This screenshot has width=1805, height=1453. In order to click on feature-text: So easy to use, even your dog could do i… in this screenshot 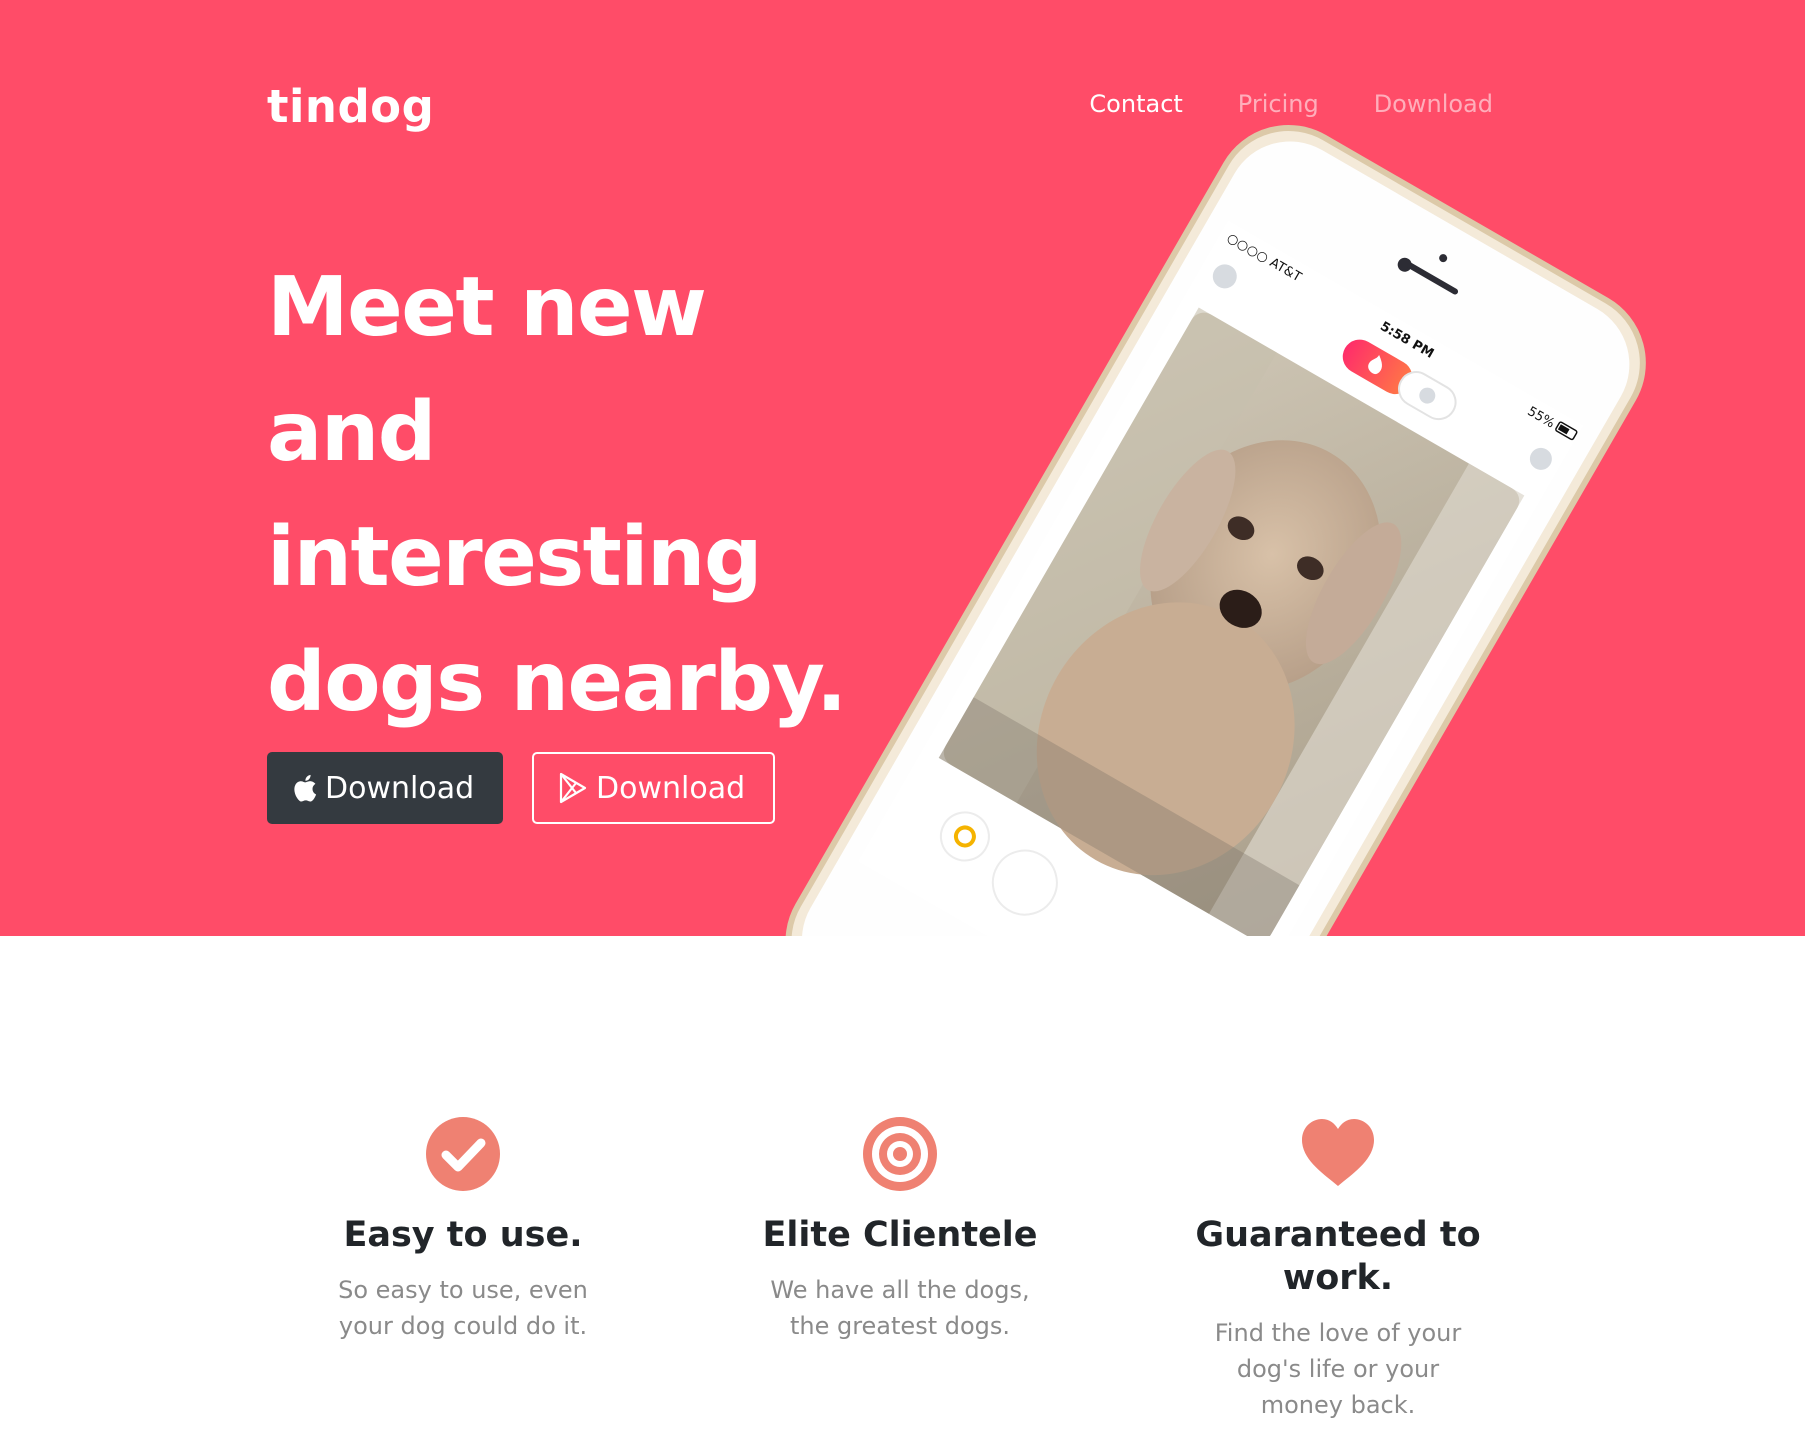, I will do `click(463, 1308)`.